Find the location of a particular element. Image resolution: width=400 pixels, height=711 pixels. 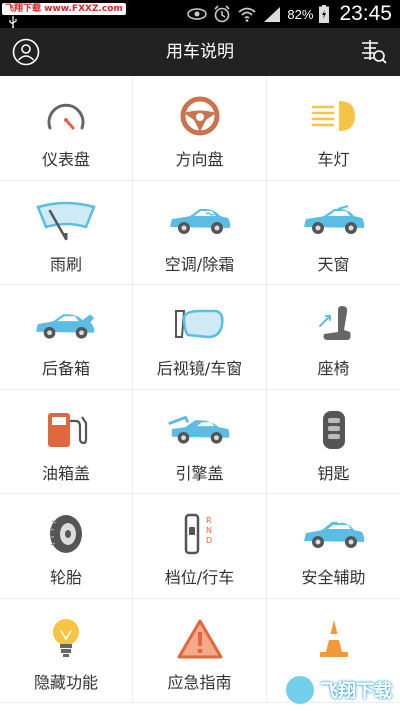

tire-icon is located at coordinates (66, 534).